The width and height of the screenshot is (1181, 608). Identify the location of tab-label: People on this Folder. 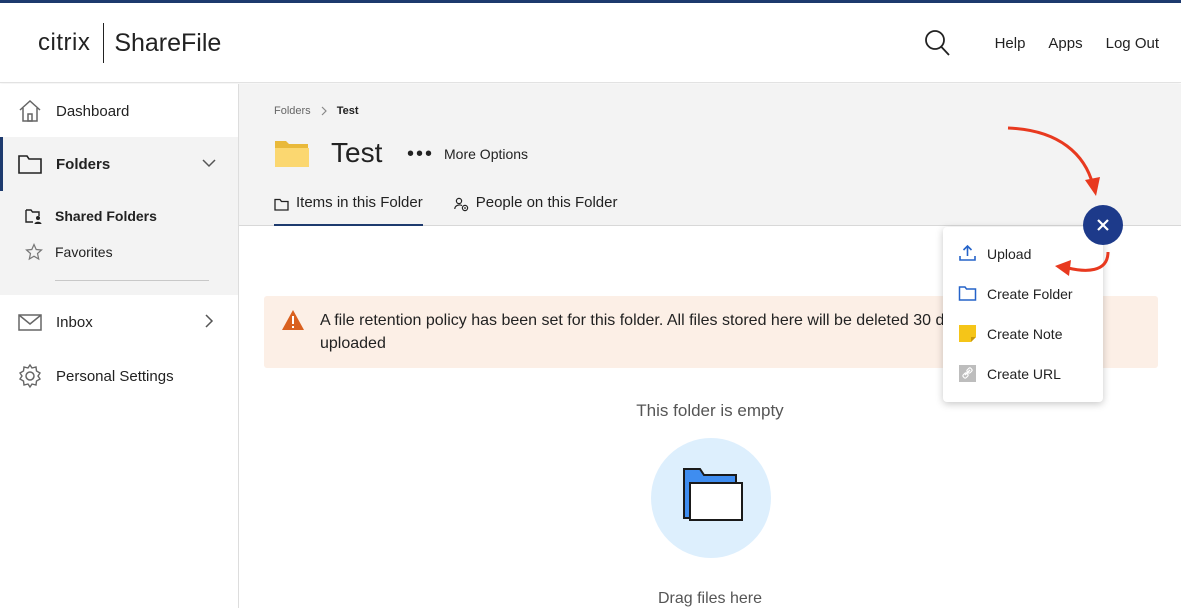
(546, 202).